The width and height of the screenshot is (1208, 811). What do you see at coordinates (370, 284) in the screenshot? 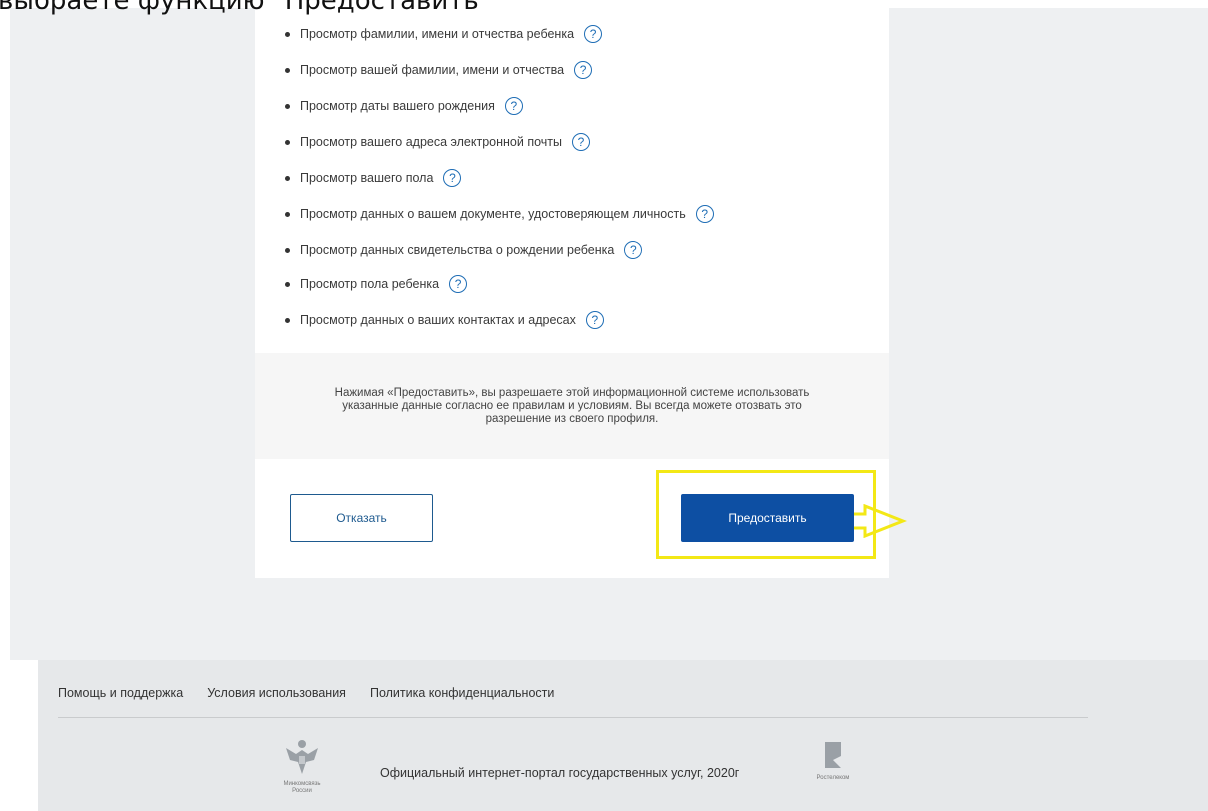
I see `permission-label: Просмотр пола ребенка` at bounding box center [370, 284].